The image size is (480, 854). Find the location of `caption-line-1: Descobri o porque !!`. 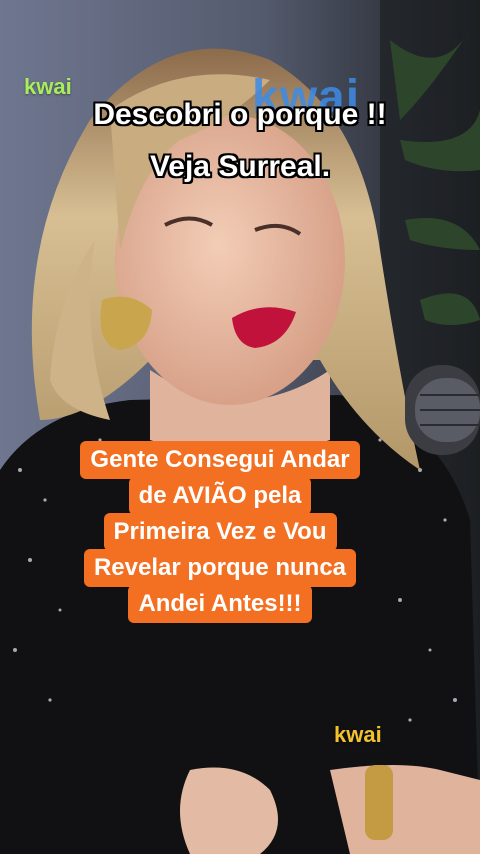

caption-line-1: Descobri o porque !! is located at coordinates (240, 114).